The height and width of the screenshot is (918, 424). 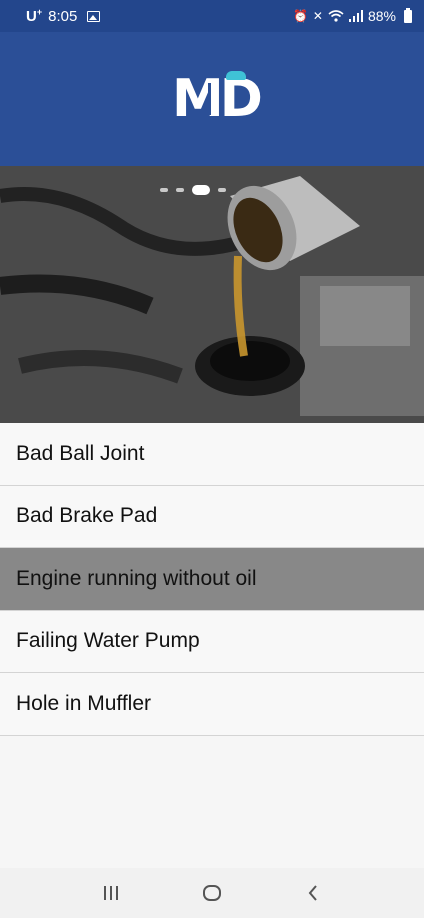 I want to click on home-button, so click(x=212, y=893).